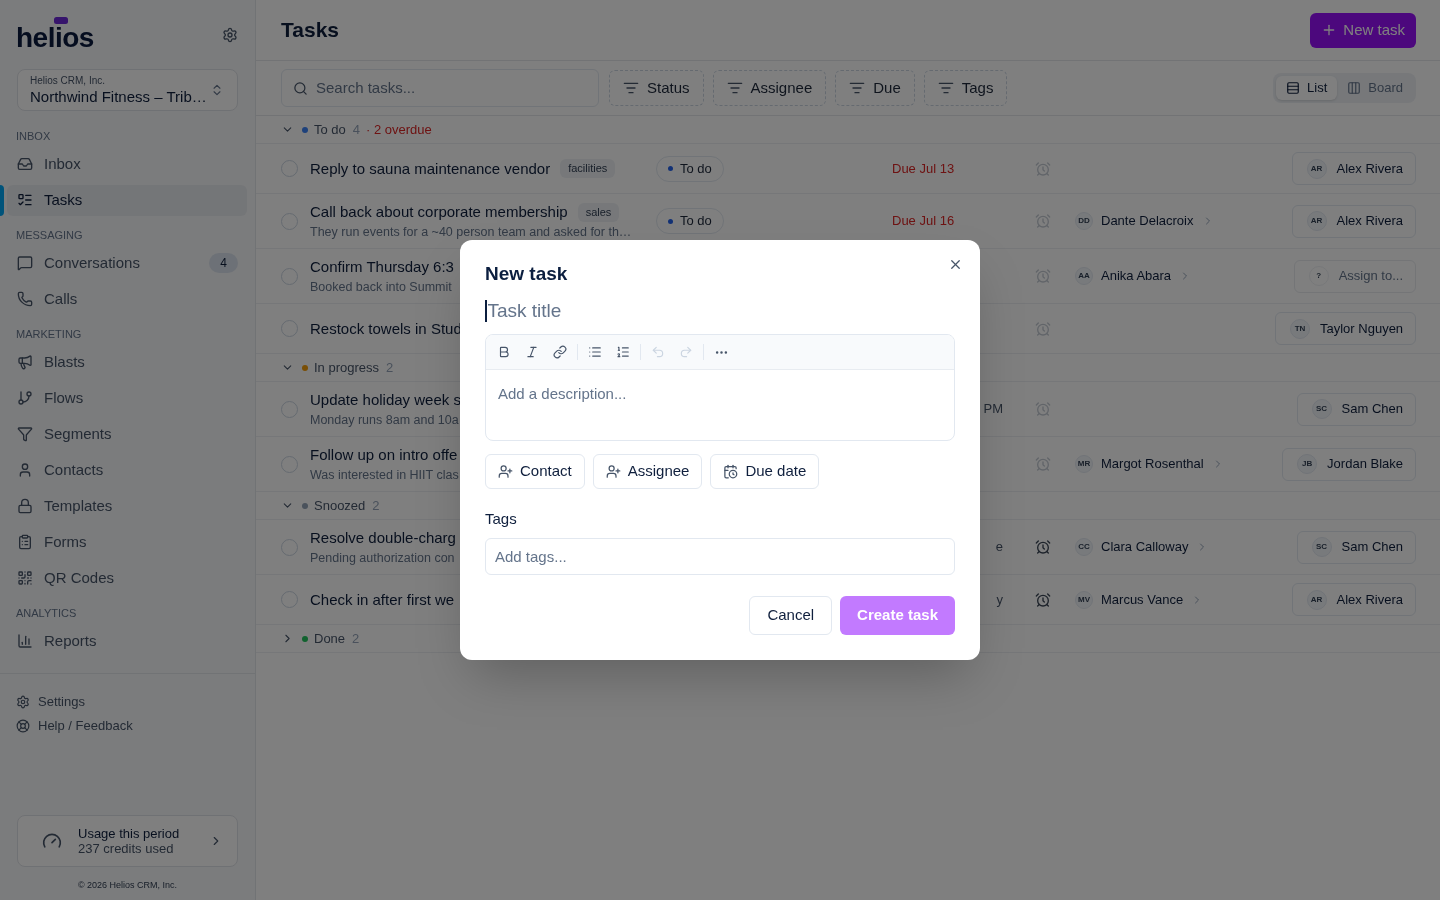  Describe the element at coordinates (25, 542) in the screenshot. I see `clipboard-icon` at that location.